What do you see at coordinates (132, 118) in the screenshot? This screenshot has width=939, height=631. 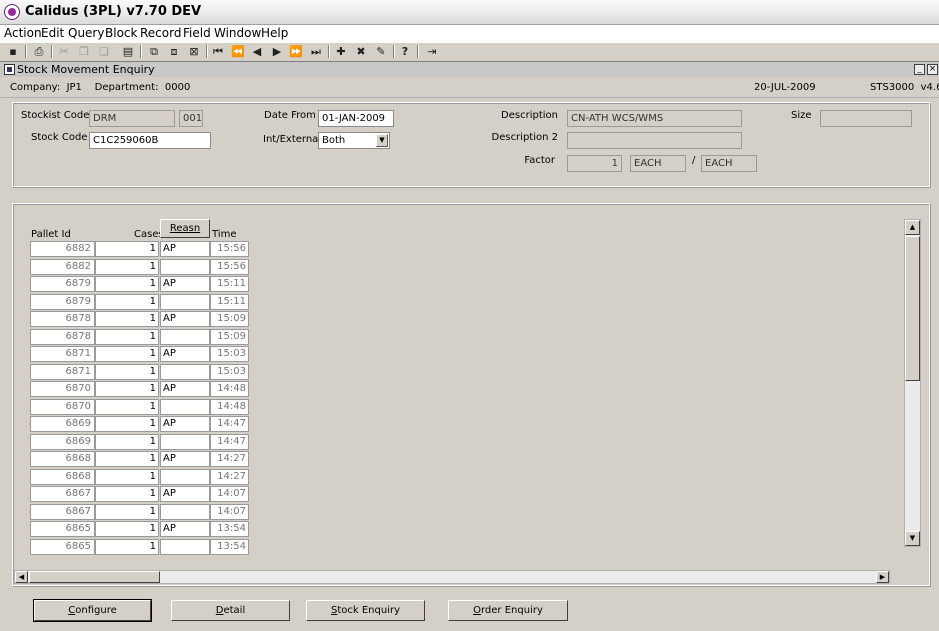 I see `stockist-code-field: DRM` at bounding box center [132, 118].